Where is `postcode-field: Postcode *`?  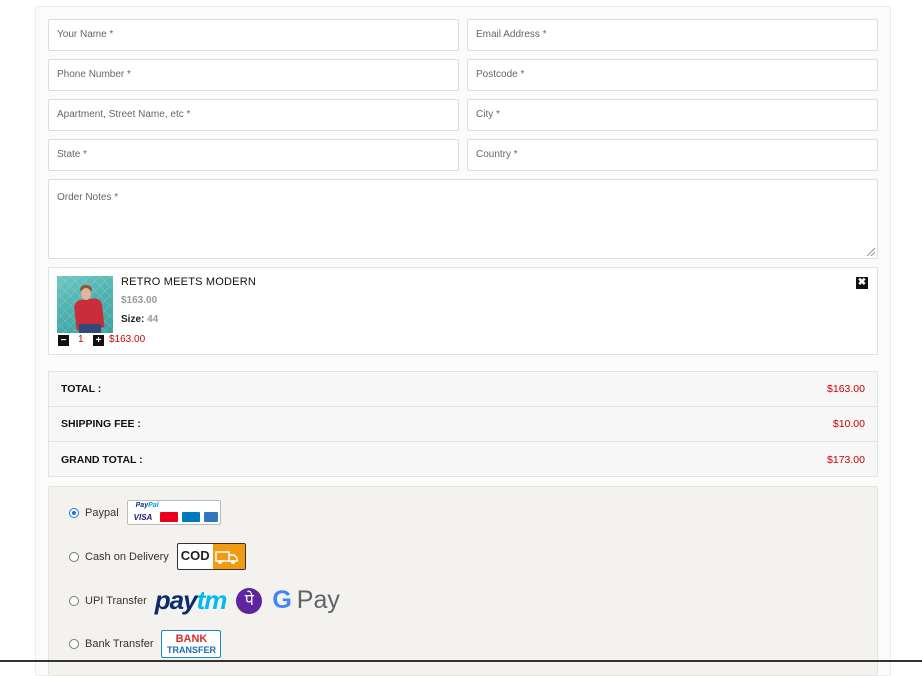 postcode-field: Postcode * is located at coordinates (672, 75).